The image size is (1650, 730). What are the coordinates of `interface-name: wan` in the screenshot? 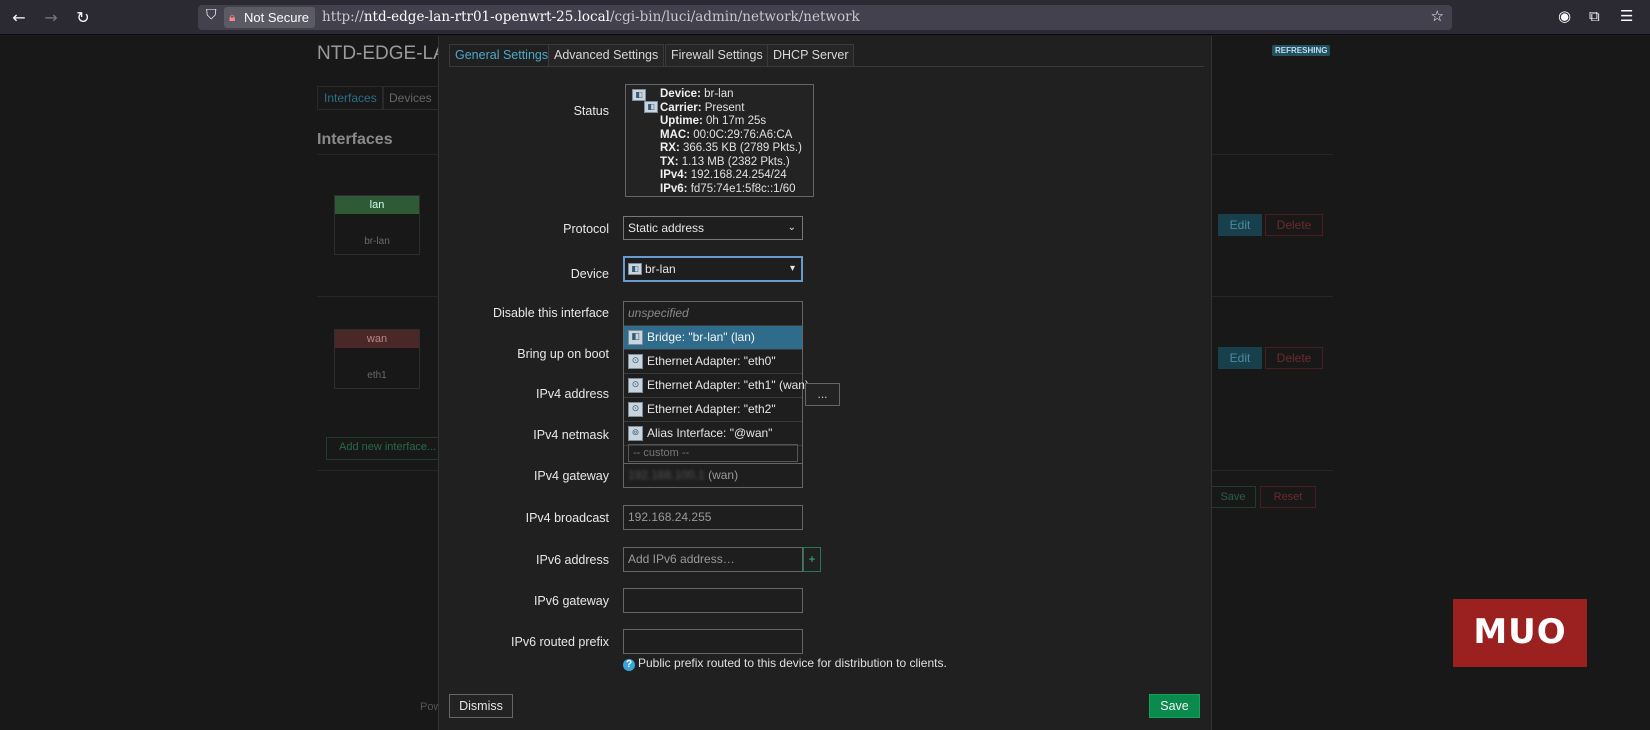 It's located at (377, 339).